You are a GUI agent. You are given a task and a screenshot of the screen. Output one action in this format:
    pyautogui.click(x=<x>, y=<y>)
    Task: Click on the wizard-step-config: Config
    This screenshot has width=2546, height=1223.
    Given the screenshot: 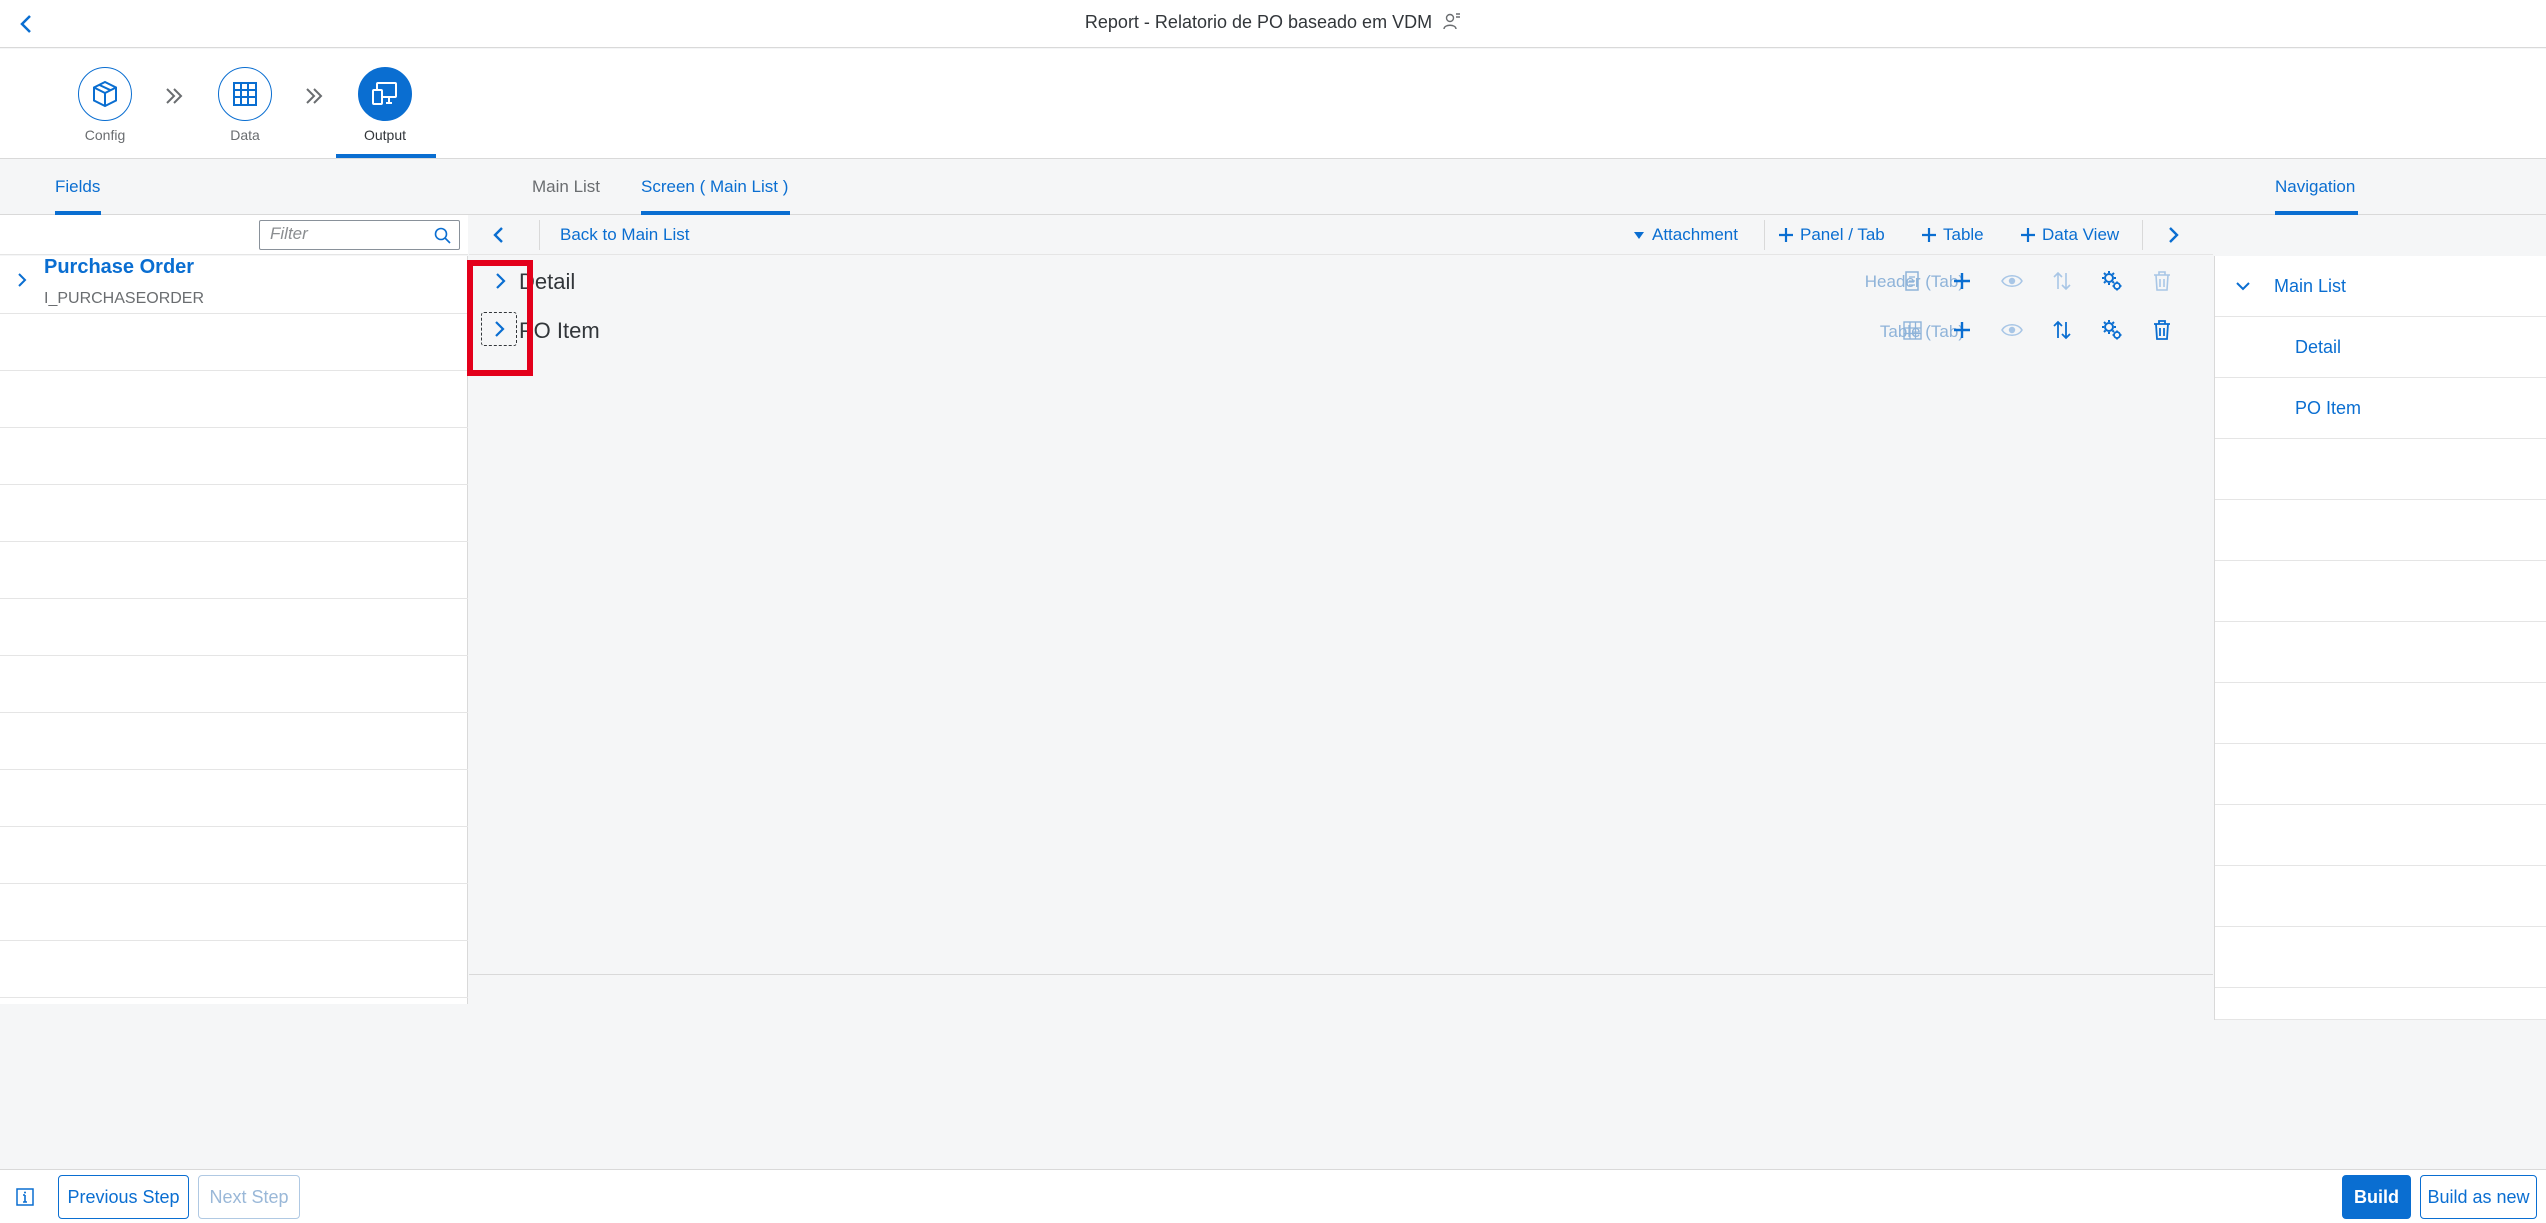 What is the action you would take?
    pyautogui.click(x=105, y=105)
    